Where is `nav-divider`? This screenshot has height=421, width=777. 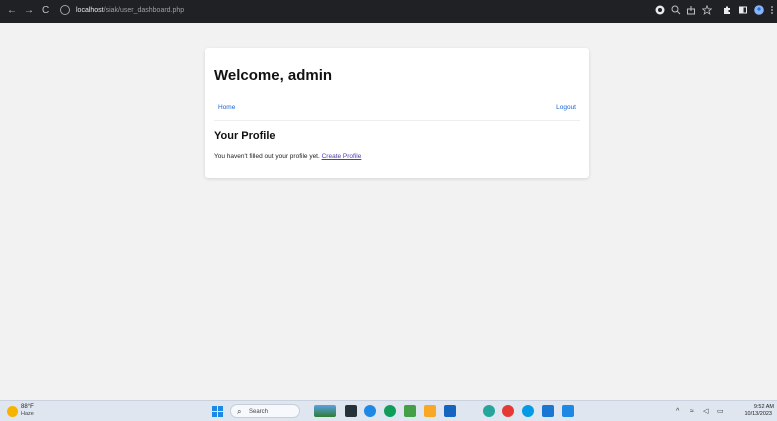
nav-divider is located at coordinates (397, 120).